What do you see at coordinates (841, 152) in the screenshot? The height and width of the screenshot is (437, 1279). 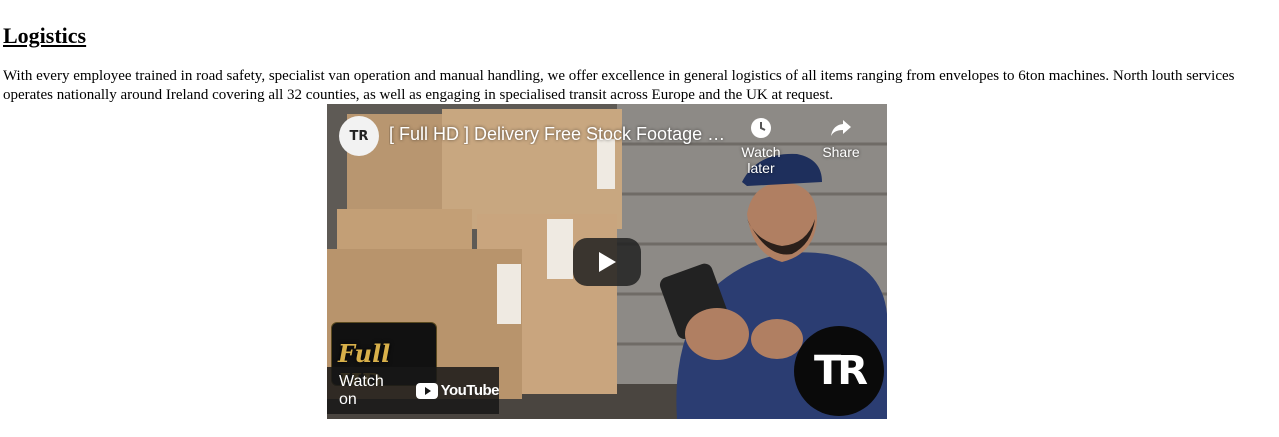 I see `share-label: Share` at bounding box center [841, 152].